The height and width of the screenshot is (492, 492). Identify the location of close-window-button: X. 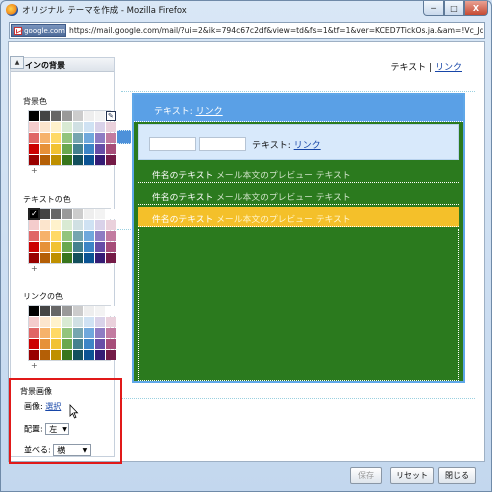
(476, 8).